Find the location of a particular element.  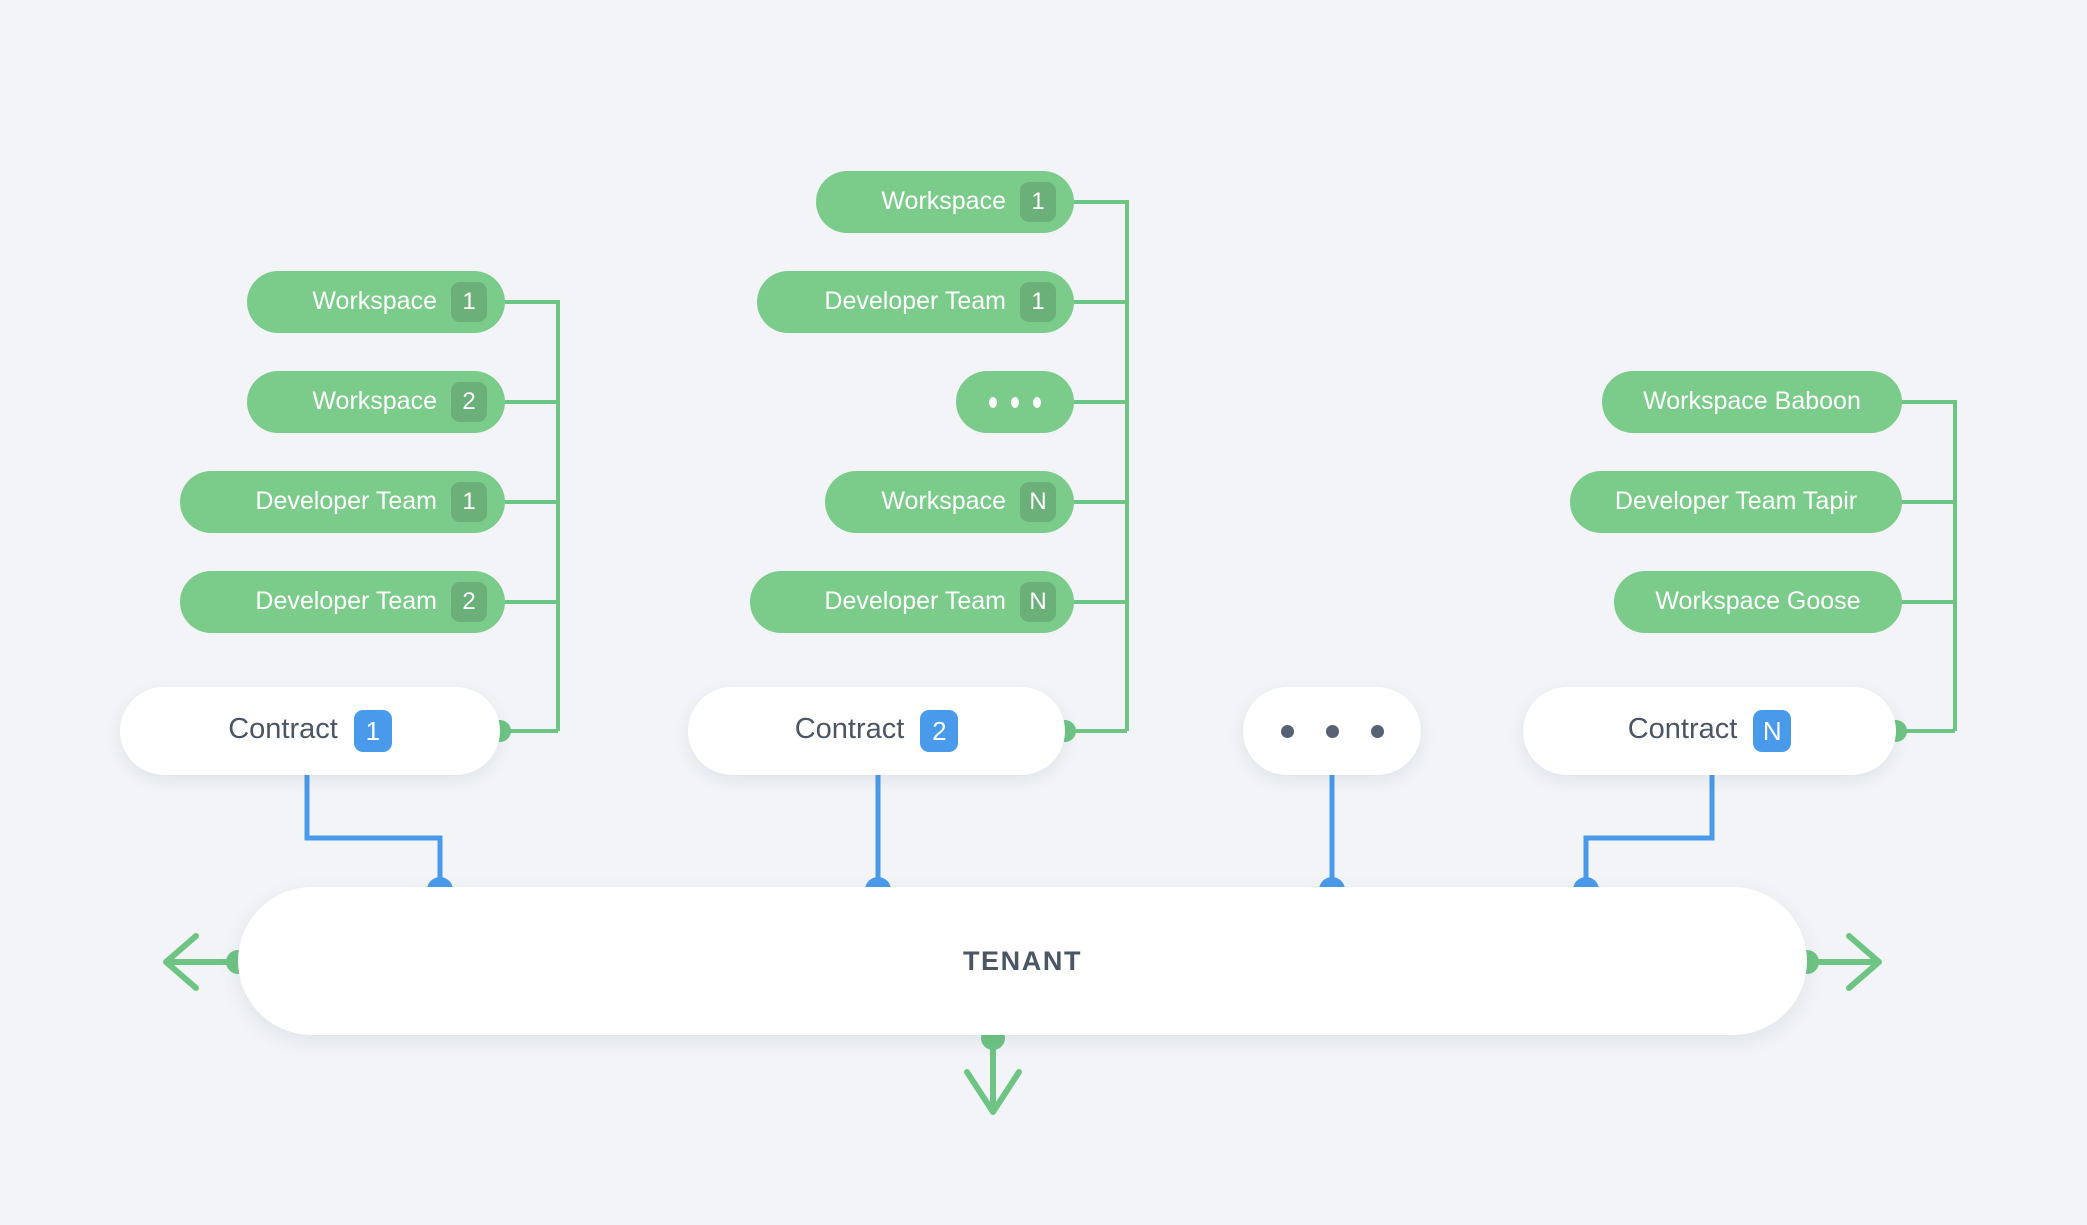

resource-pill: Workspace Goose is located at coordinates (1758, 602).